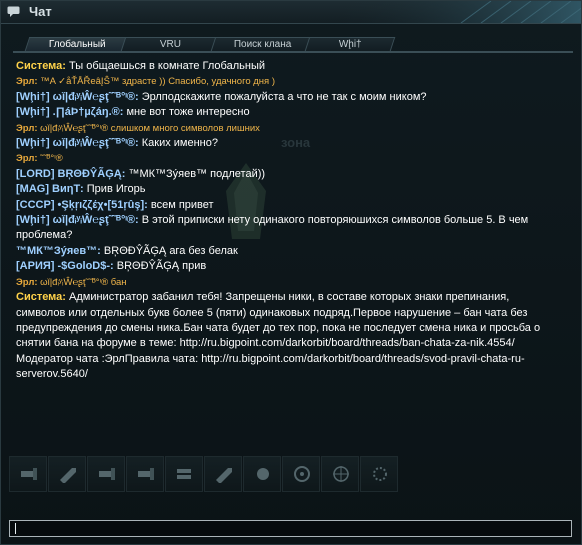  I want to click on text-caret, so click(15, 528).